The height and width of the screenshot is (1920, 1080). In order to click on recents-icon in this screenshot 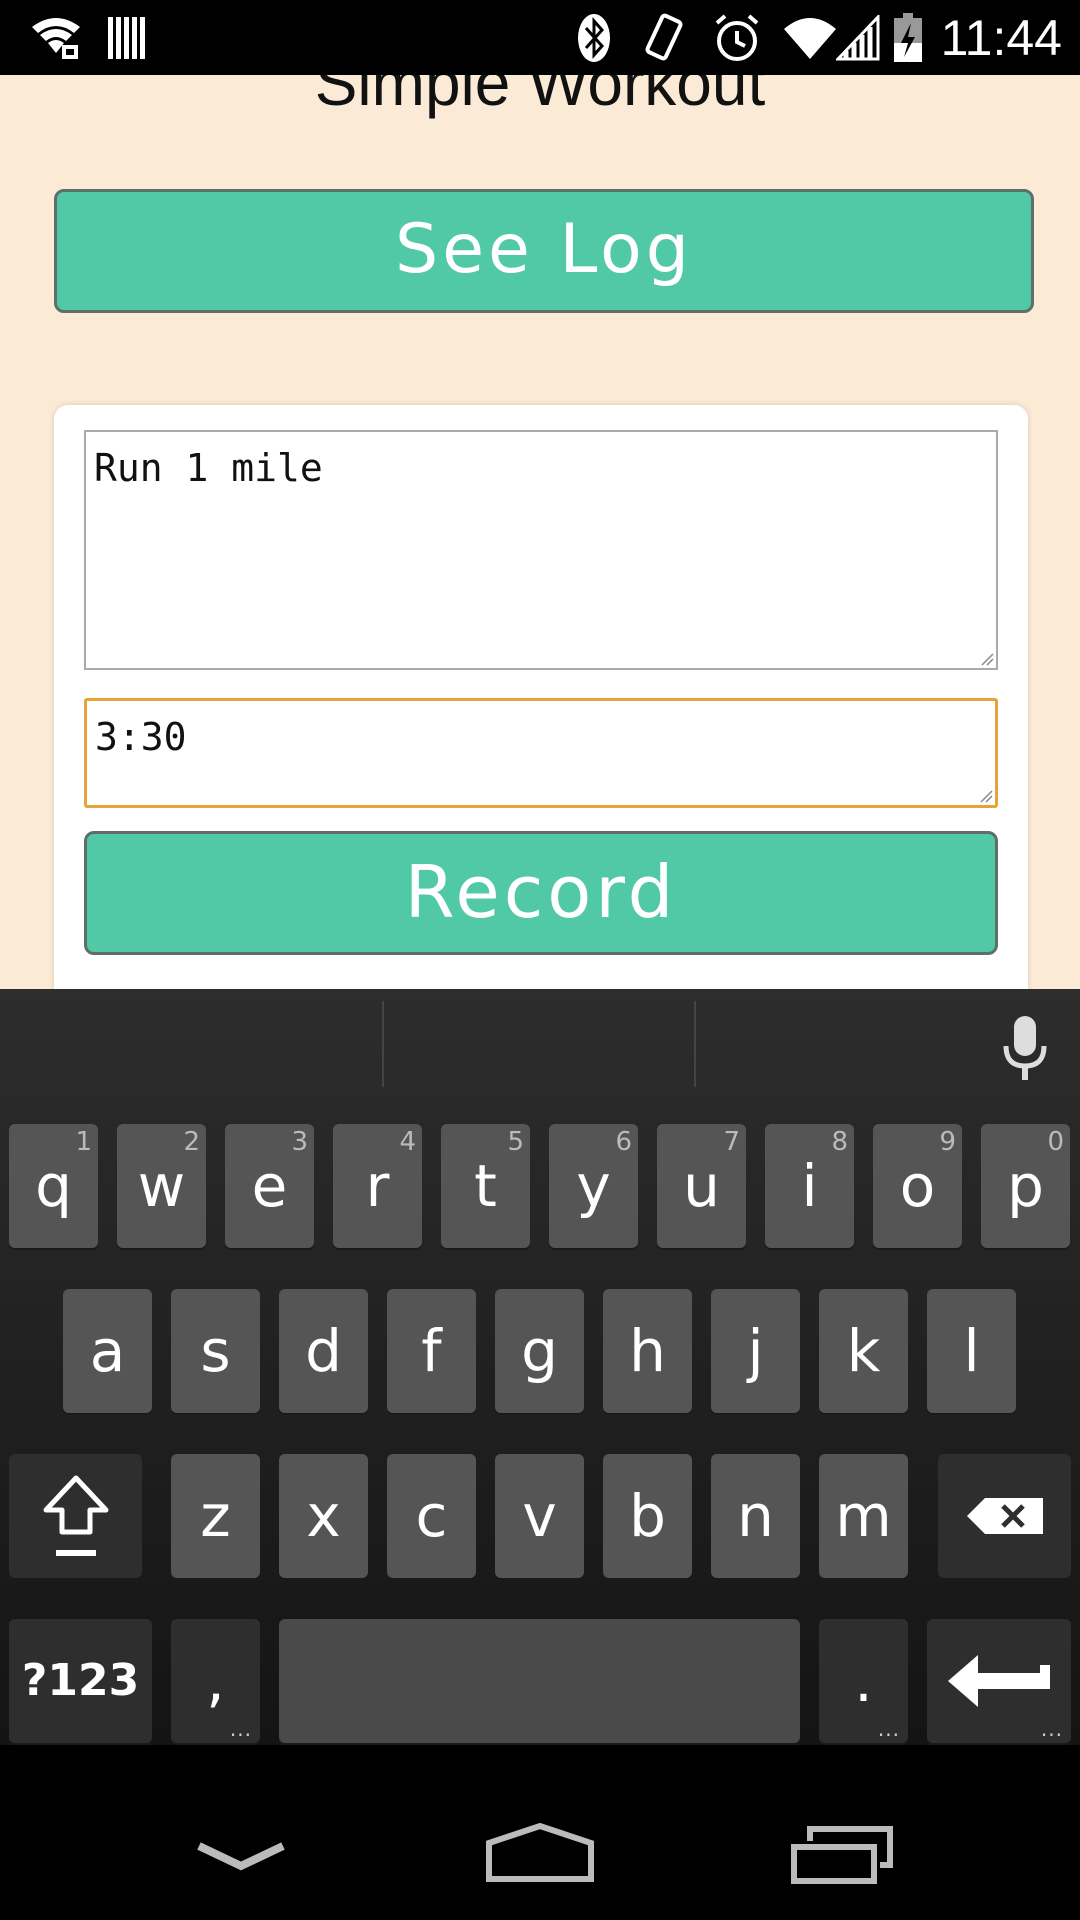, I will do `click(842, 1857)`.